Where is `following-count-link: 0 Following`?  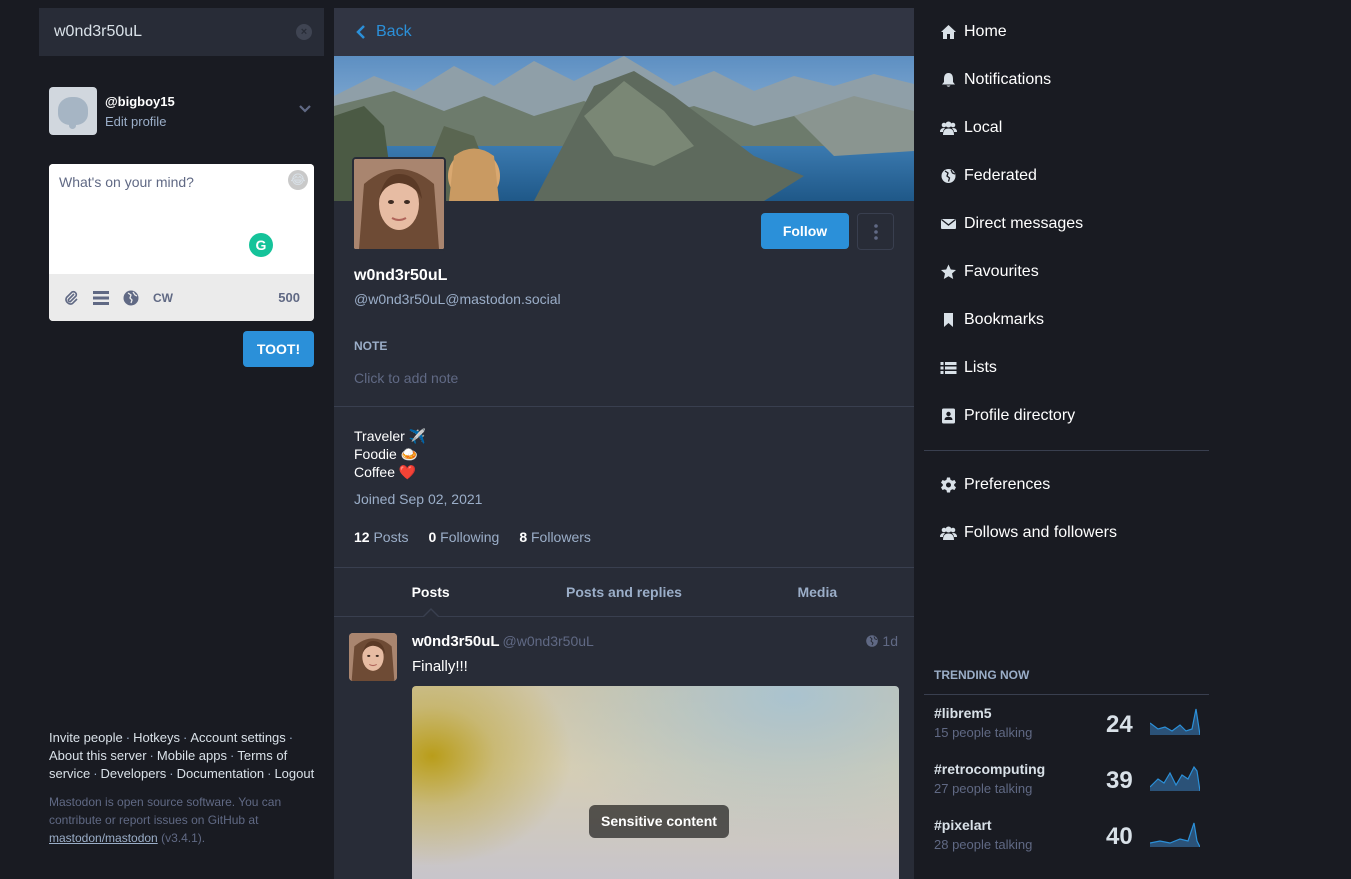
following-count-link: 0 Following is located at coordinates (463, 537).